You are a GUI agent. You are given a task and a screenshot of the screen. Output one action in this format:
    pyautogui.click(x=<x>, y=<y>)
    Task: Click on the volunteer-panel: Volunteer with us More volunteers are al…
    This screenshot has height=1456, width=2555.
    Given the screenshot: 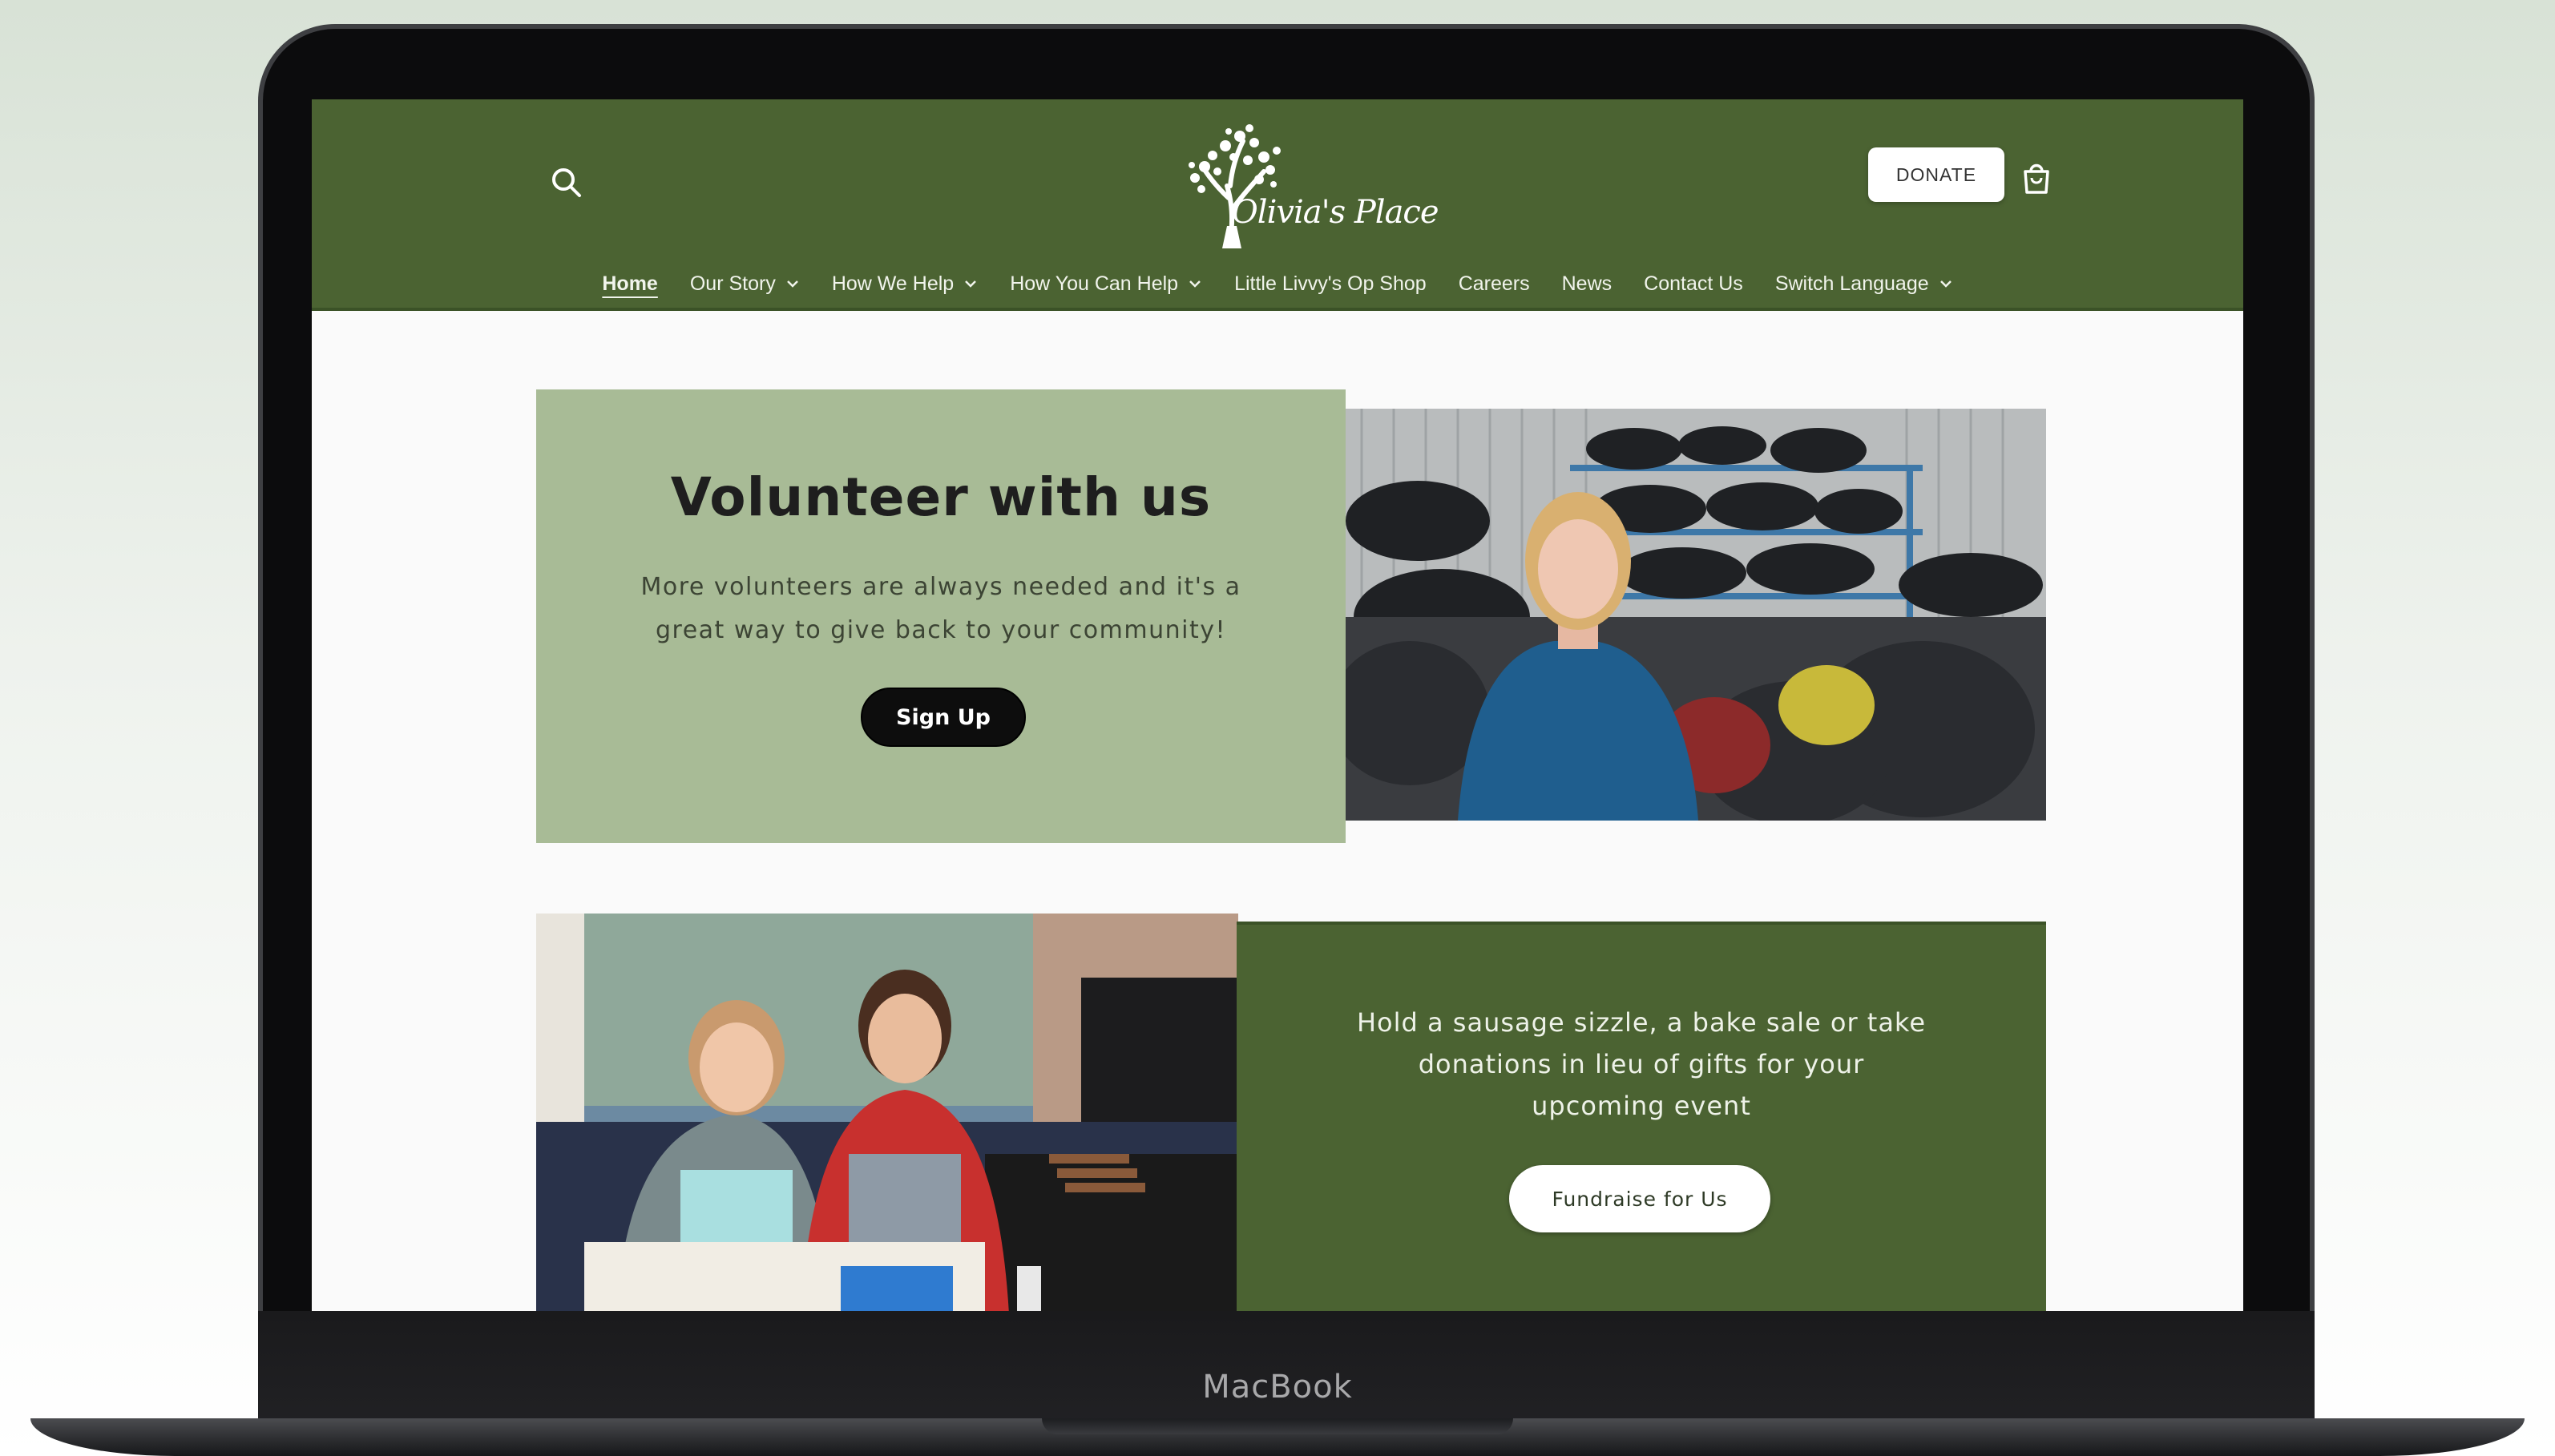 What is the action you would take?
    pyautogui.click(x=941, y=616)
    